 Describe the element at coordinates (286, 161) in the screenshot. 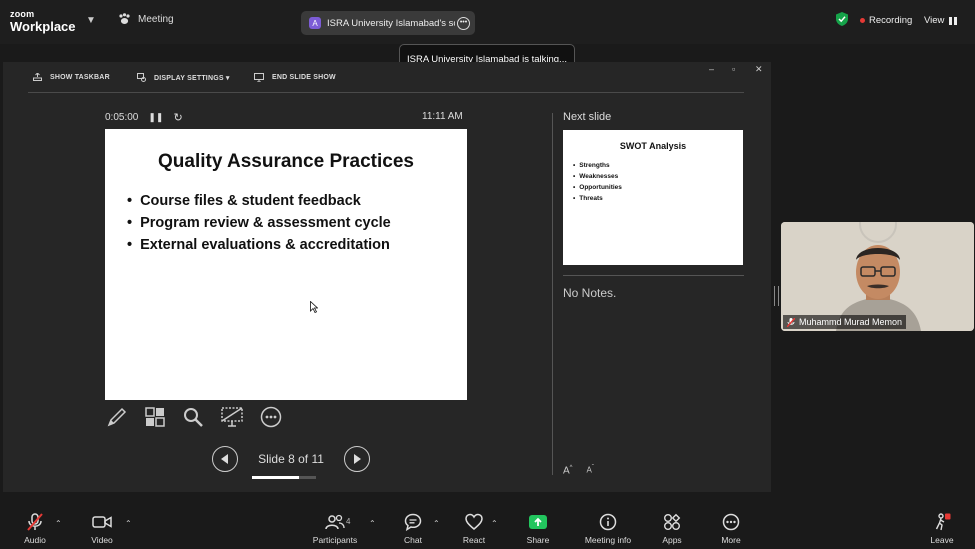

I see `slide-title: Quality Assurance Practices` at that location.